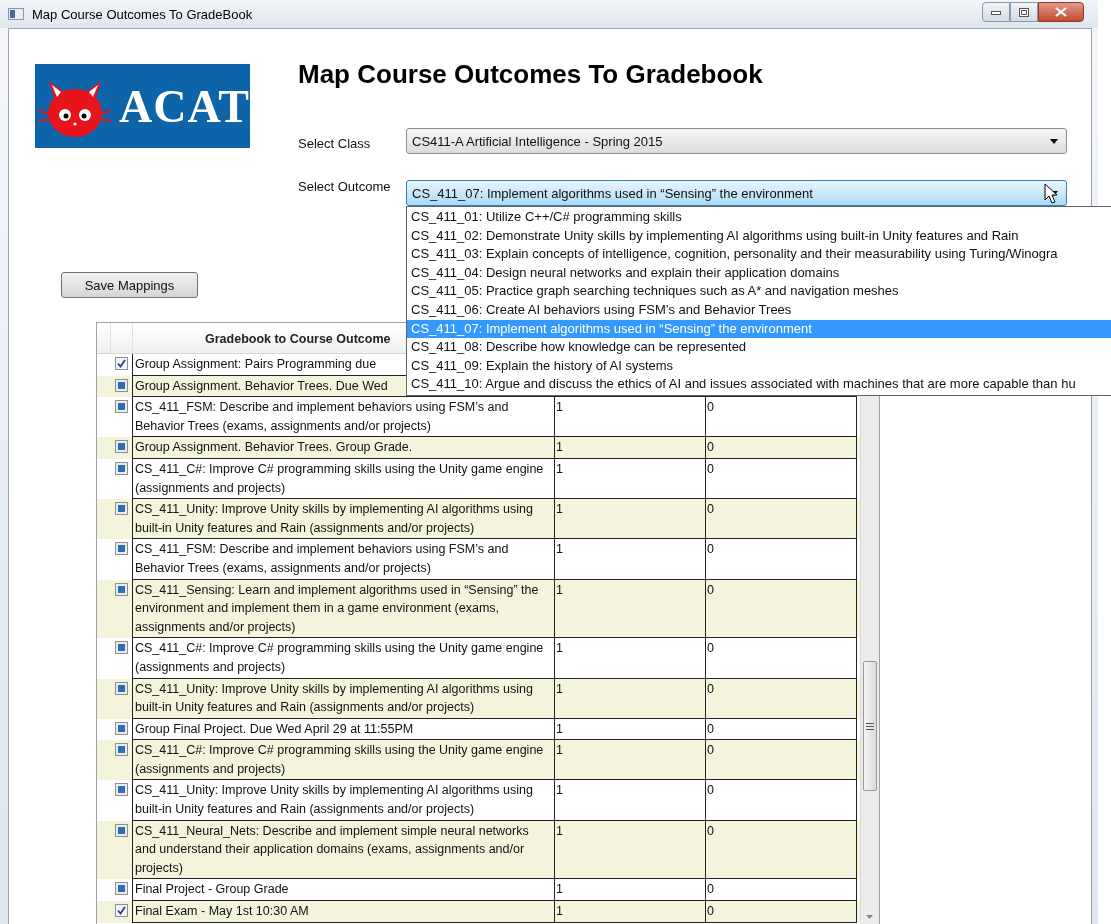  I want to click on dropdown-option: CS_411_05: Practice graph searching techniques such as A* and navigation meshes, so click(759, 291).